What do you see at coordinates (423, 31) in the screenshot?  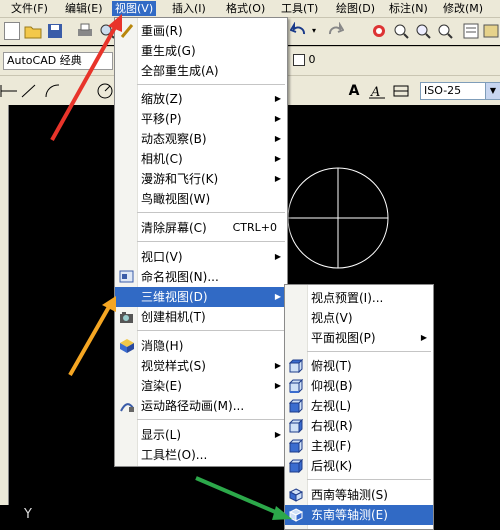 I see `zoom-window-icon` at bounding box center [423, 31].